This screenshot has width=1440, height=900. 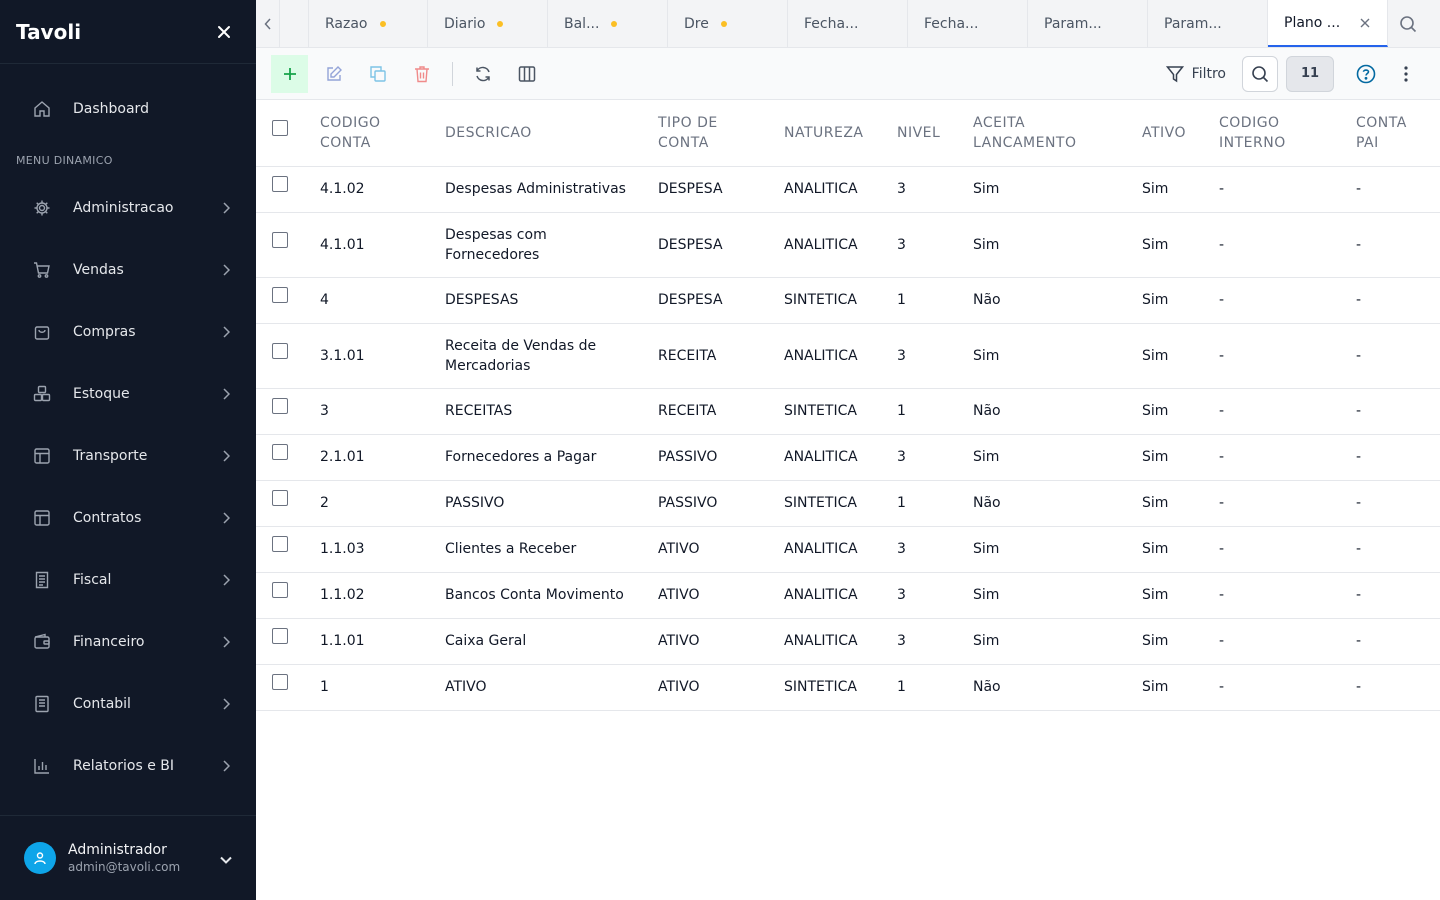 What do you see at coordinates (342, 355) in the screenshot?
I see `cell-codigo: 3.1.01` at bounding box center [342, 355].